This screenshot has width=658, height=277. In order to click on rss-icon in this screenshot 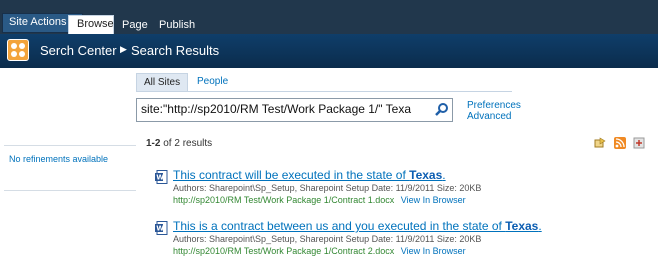, I will do `click(620, 143)`.